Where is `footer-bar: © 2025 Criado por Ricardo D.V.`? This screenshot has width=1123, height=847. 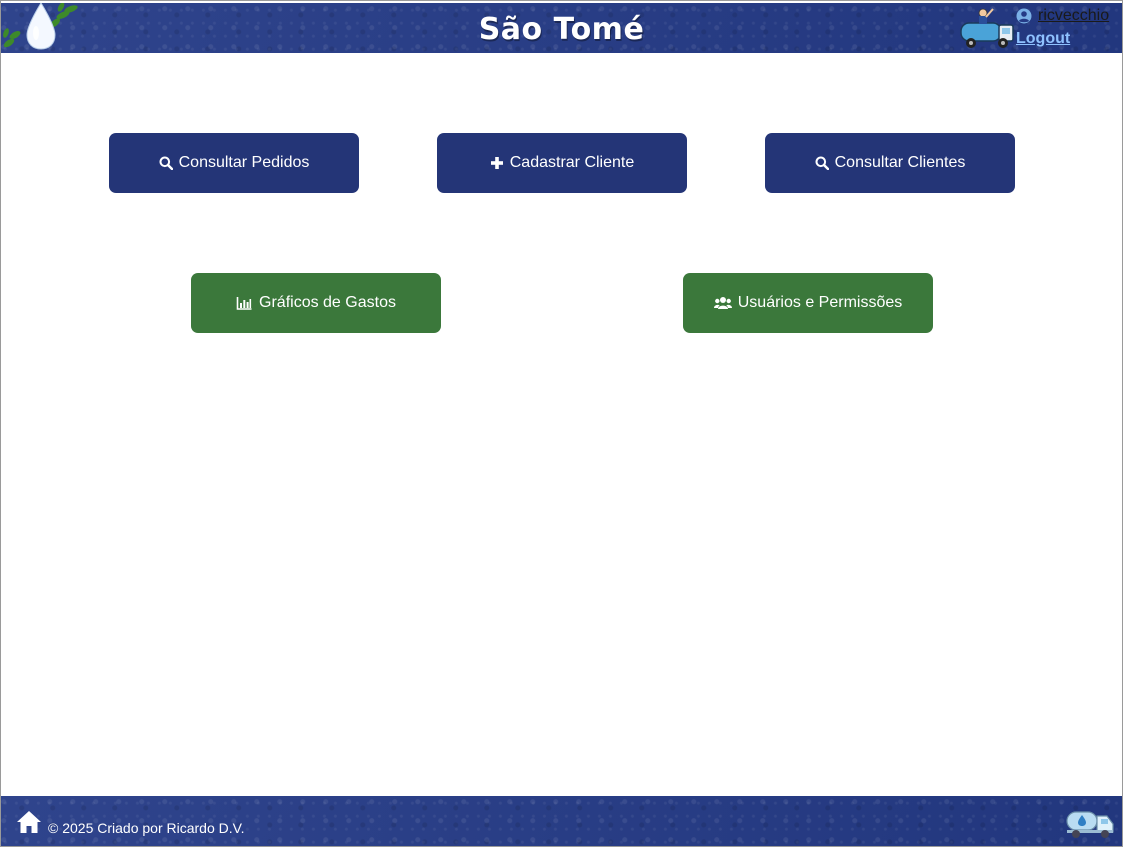 footer-bar: © 2025 Criado por Ricardo D.V. is located at coordinates (561, 821).